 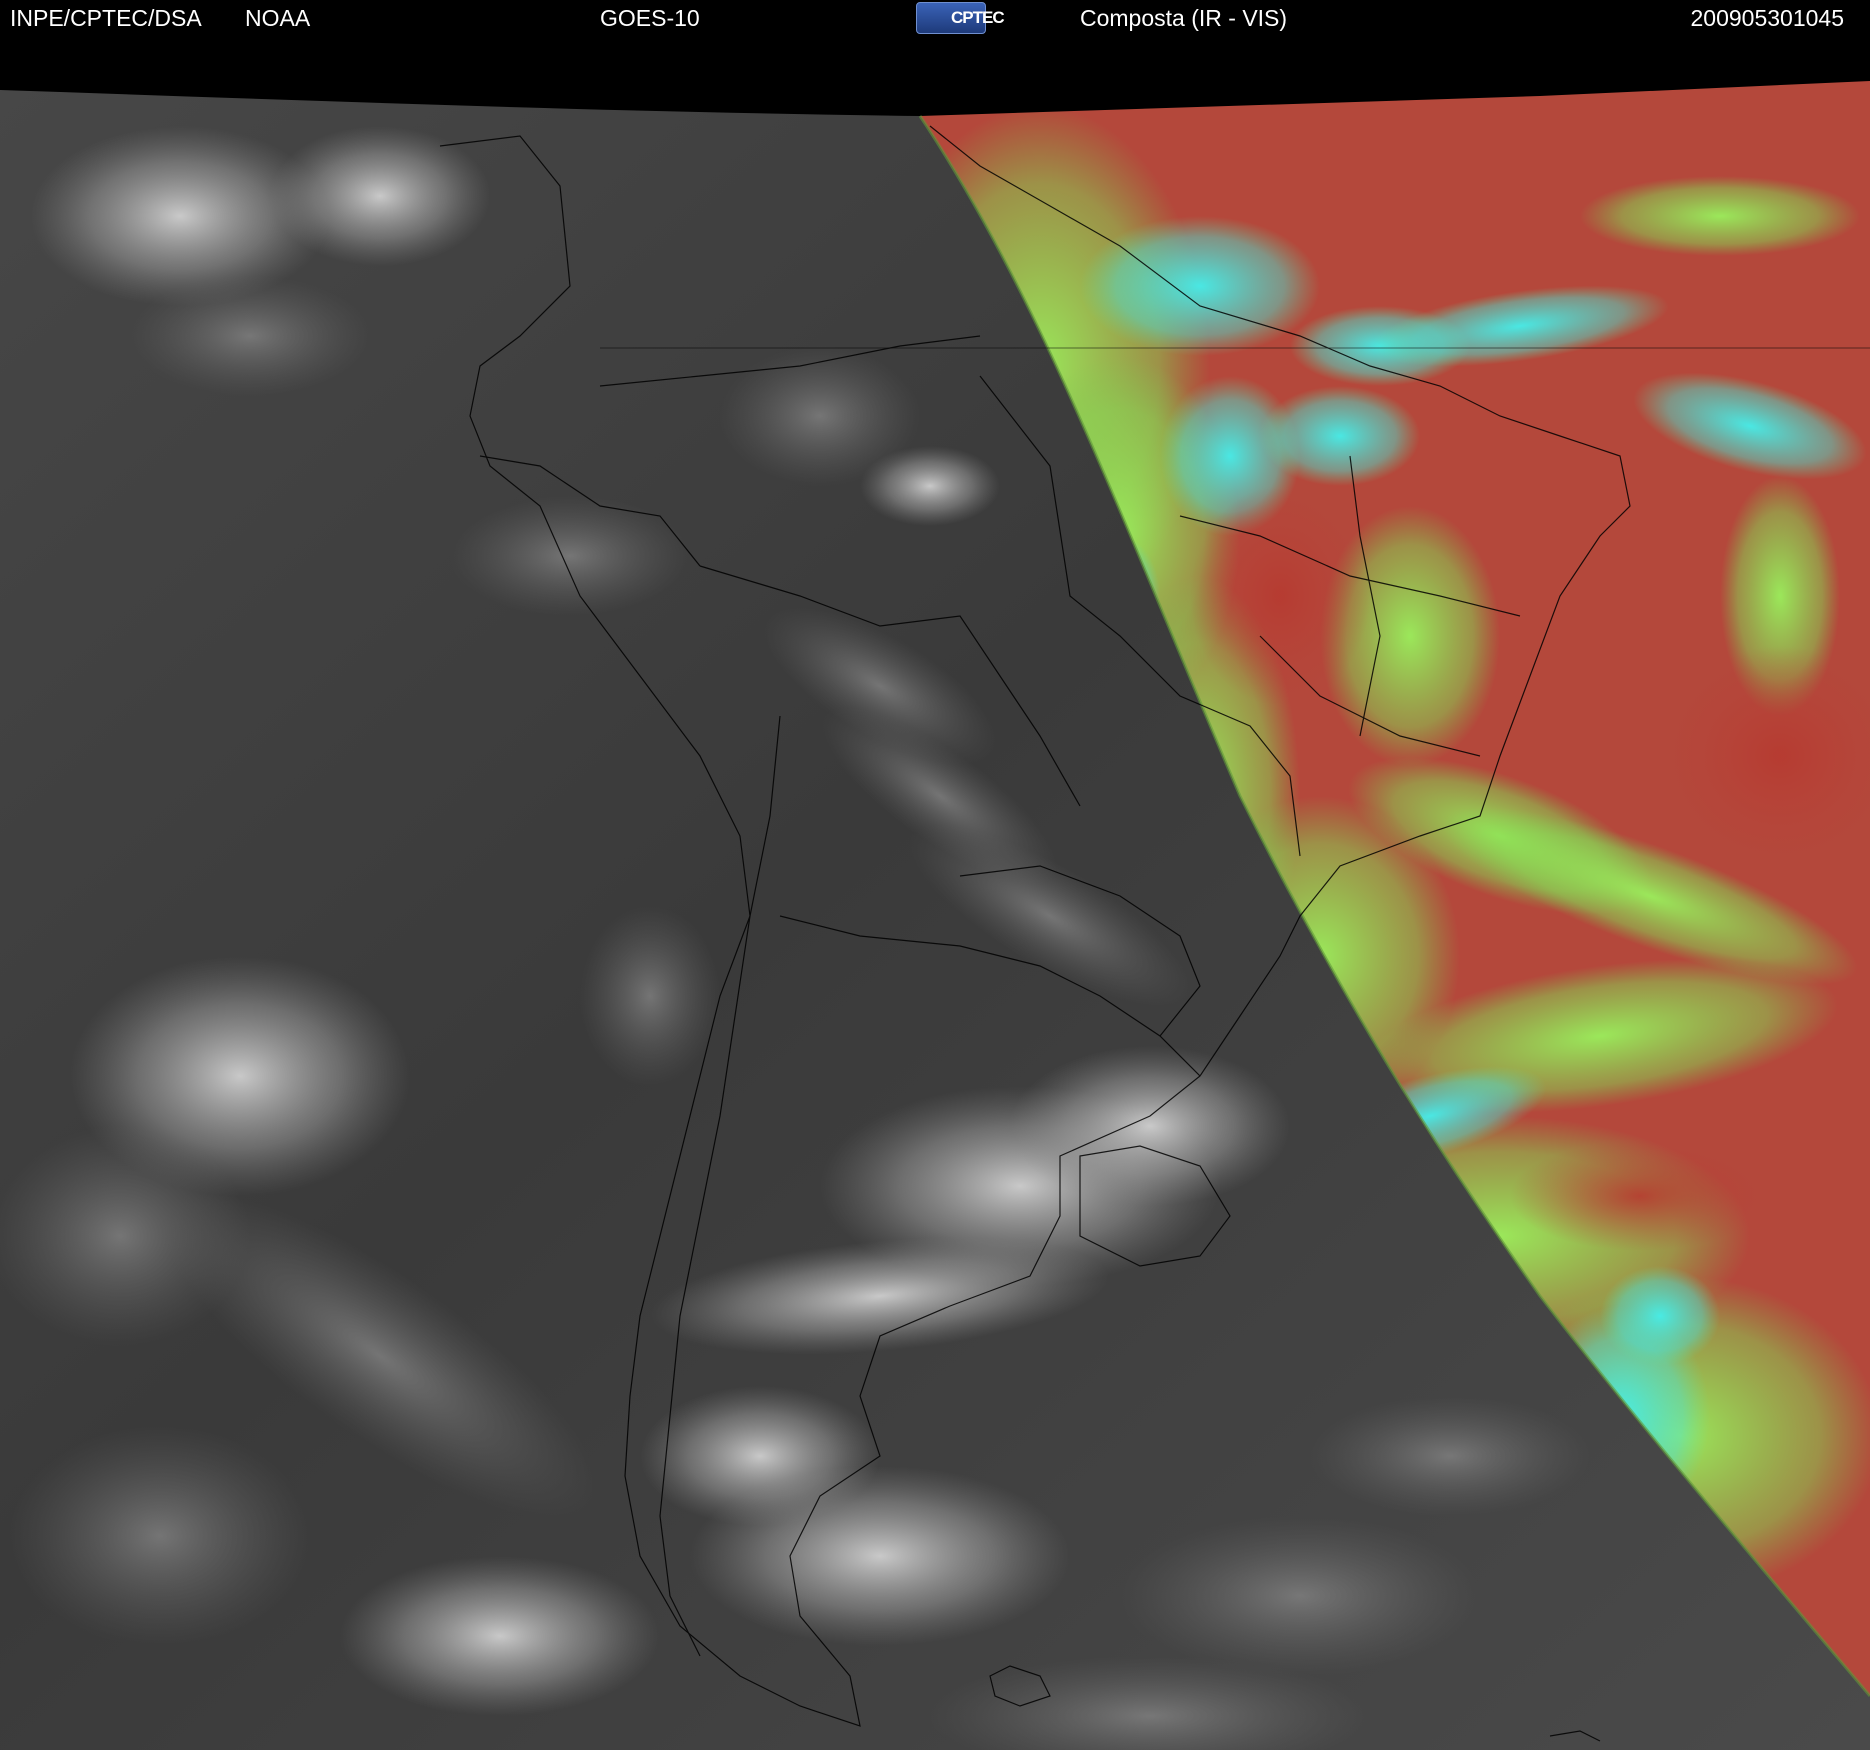 I want to click on datetime-label: 200905301045, so click(x=1767, y=18).